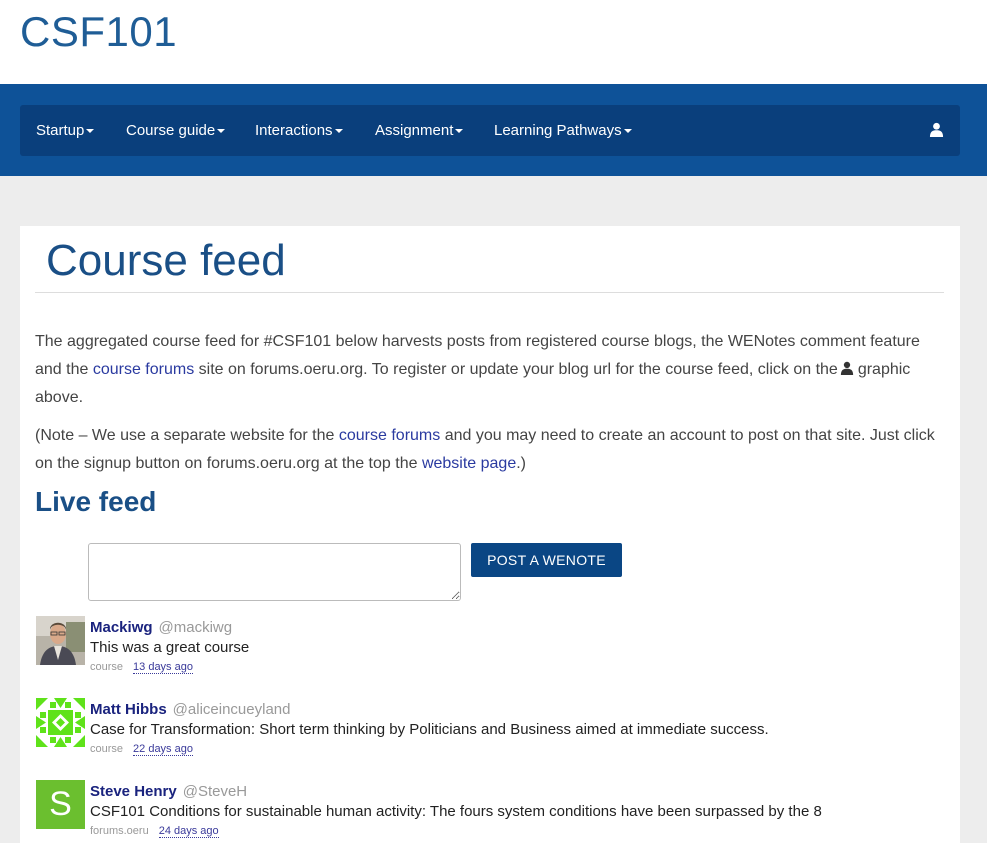 The image size is (987, 843). I want to click on feed-meta: forums.oeru 24 days ago, so click(154, 831).